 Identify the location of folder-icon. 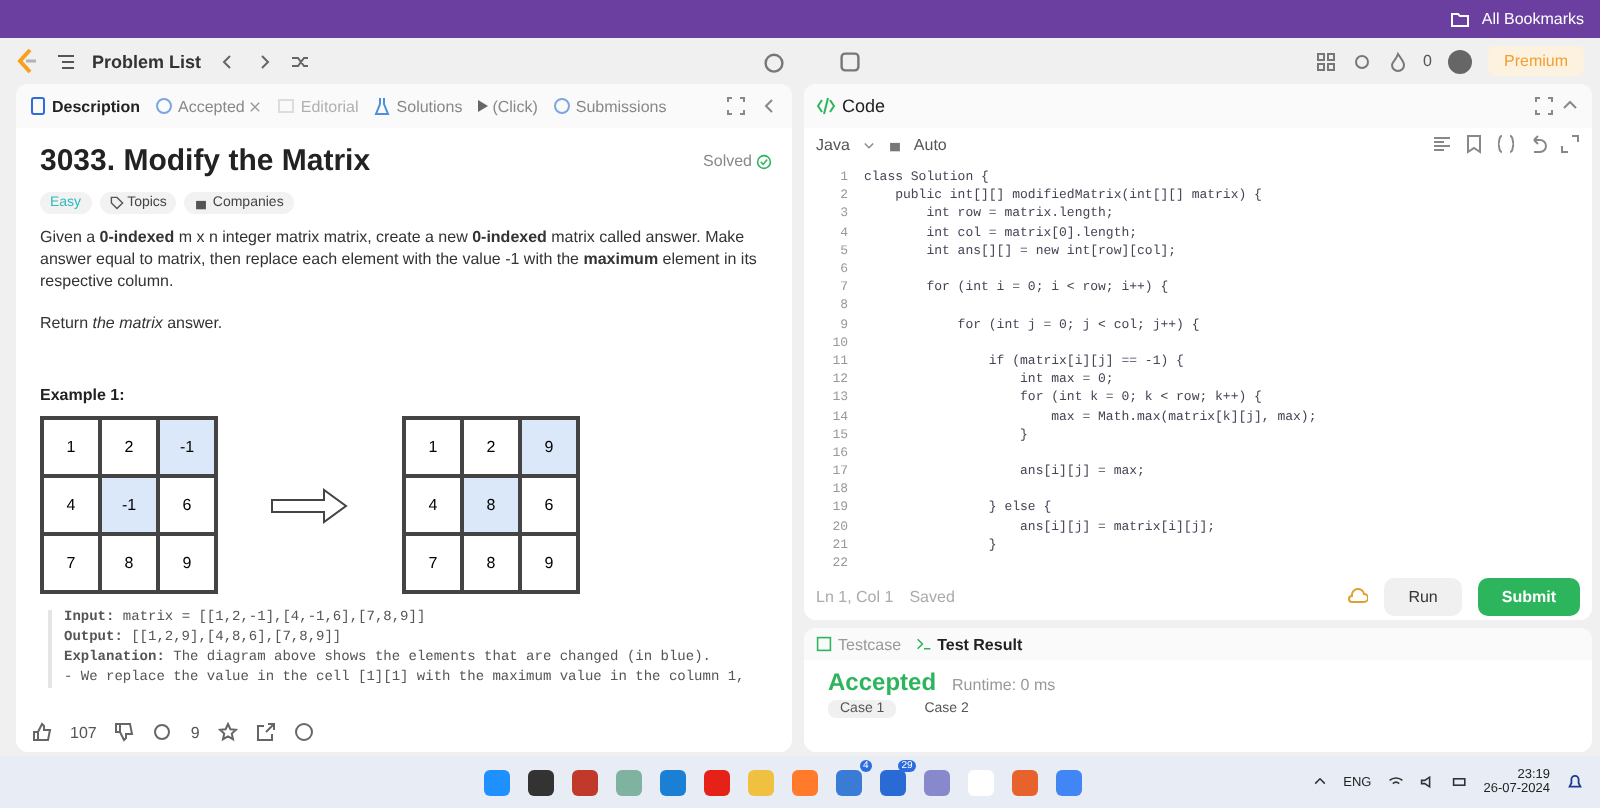
(1459, 19).